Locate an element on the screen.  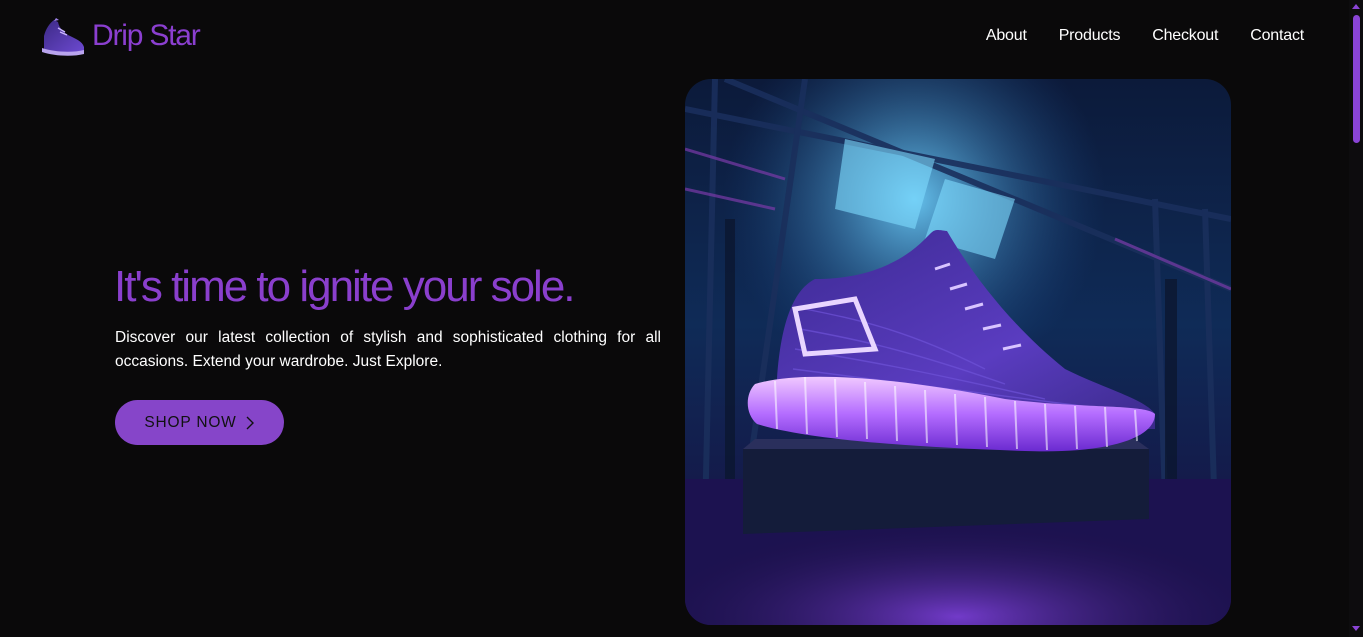
chevron-right-icon is located at coordinates (250, 422).